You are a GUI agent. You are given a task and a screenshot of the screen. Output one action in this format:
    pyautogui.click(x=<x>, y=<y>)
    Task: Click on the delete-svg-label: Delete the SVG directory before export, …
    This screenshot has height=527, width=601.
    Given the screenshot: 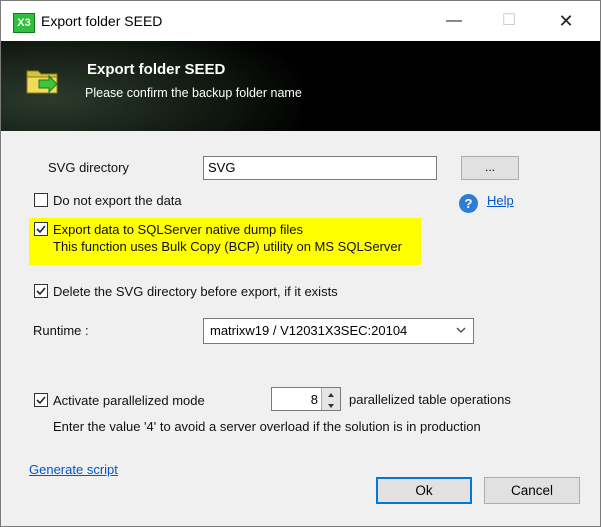 What is the action you would take?
    pyautogui.click(x=195, y=291)
    